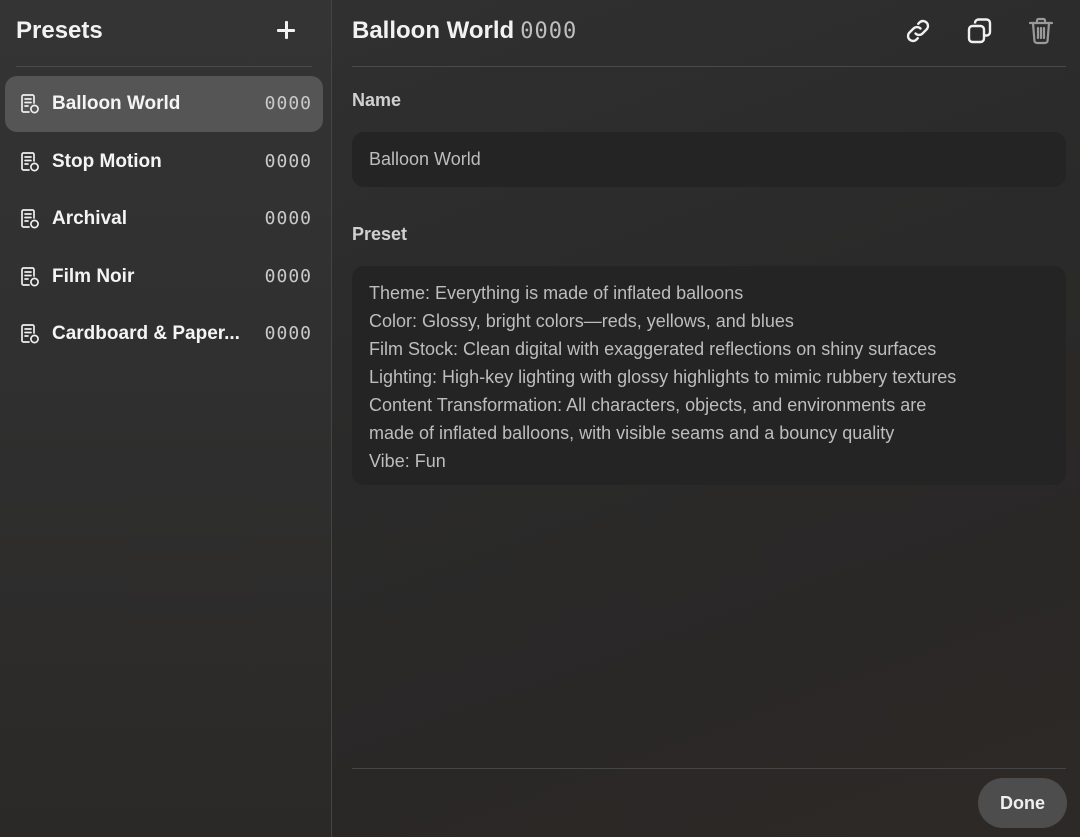 The height and width of the screenshot is (837, 1080). I want to click on add-preset-button, so click(286, 30).